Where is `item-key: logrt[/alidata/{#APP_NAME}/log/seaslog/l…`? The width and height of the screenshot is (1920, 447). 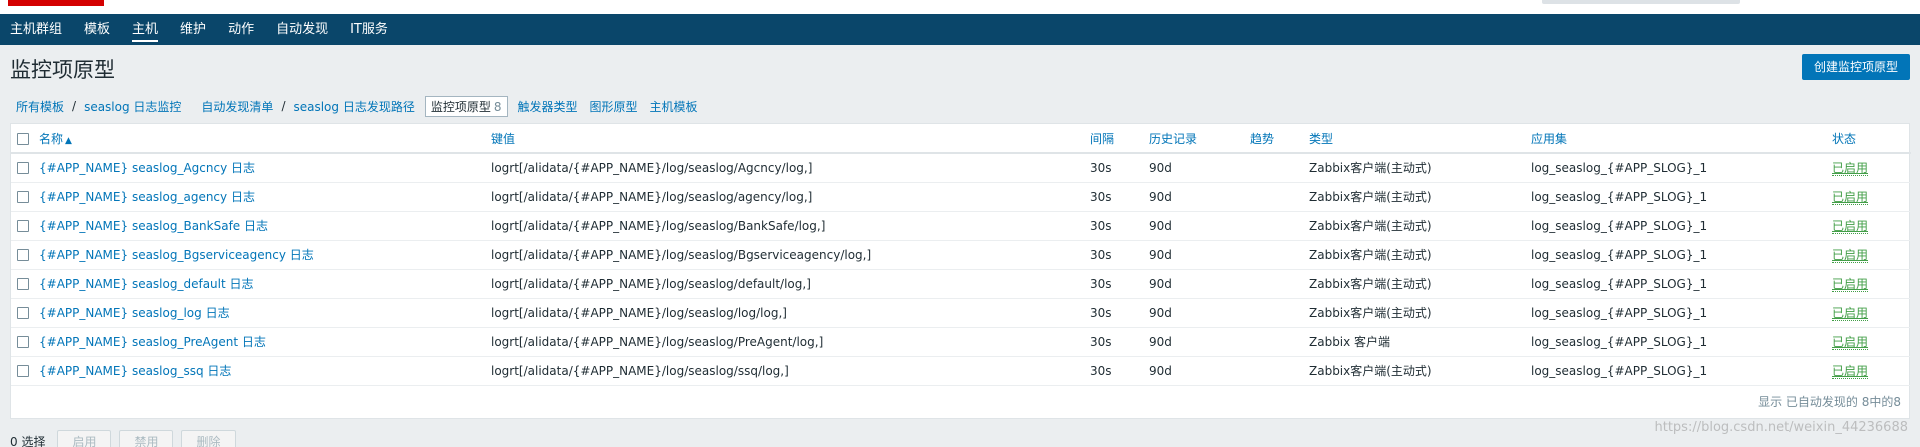
item-key: logrt[/alidata/{#APP_NAME}/log/seaslog/l… is located at coordinates (790, 313).